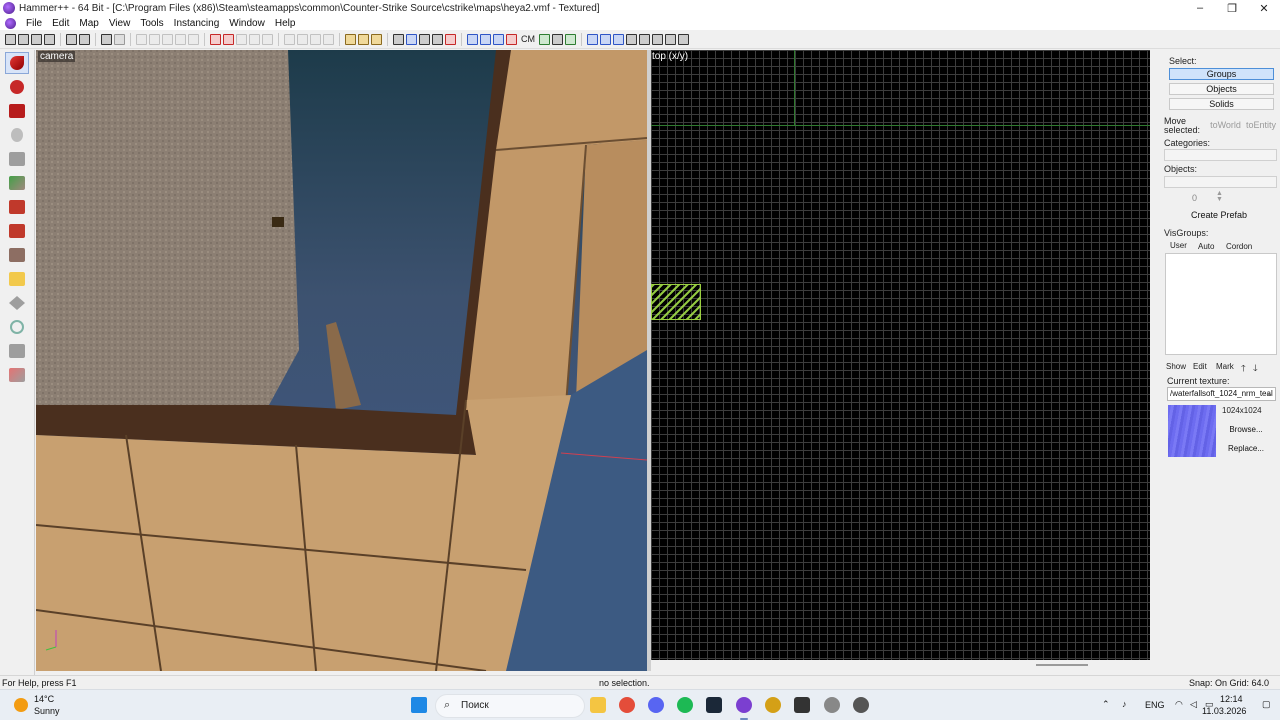  I want to click on cordon-tool, so click(17, 351).